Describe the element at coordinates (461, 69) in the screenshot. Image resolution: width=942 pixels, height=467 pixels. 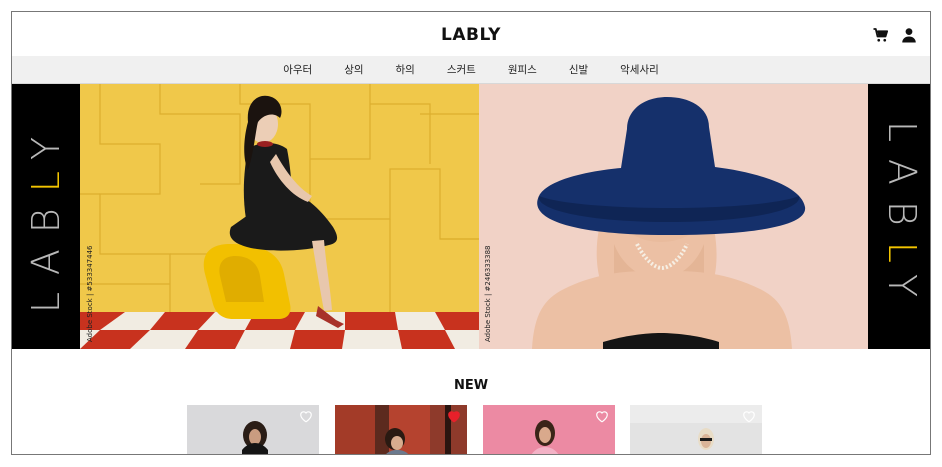
I see `nav-item-skirts: 스커트` at that location.